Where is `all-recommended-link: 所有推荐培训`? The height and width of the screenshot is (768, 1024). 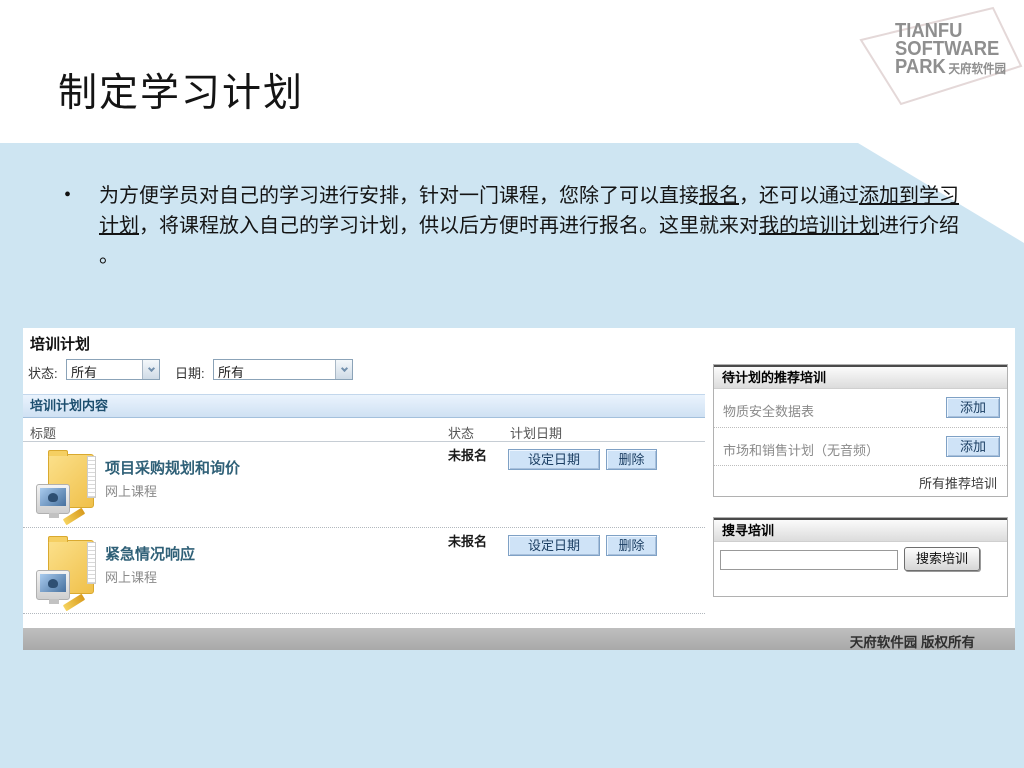 all-recommended-link: 所有推荐培训 is located at coordinates (958, 482).